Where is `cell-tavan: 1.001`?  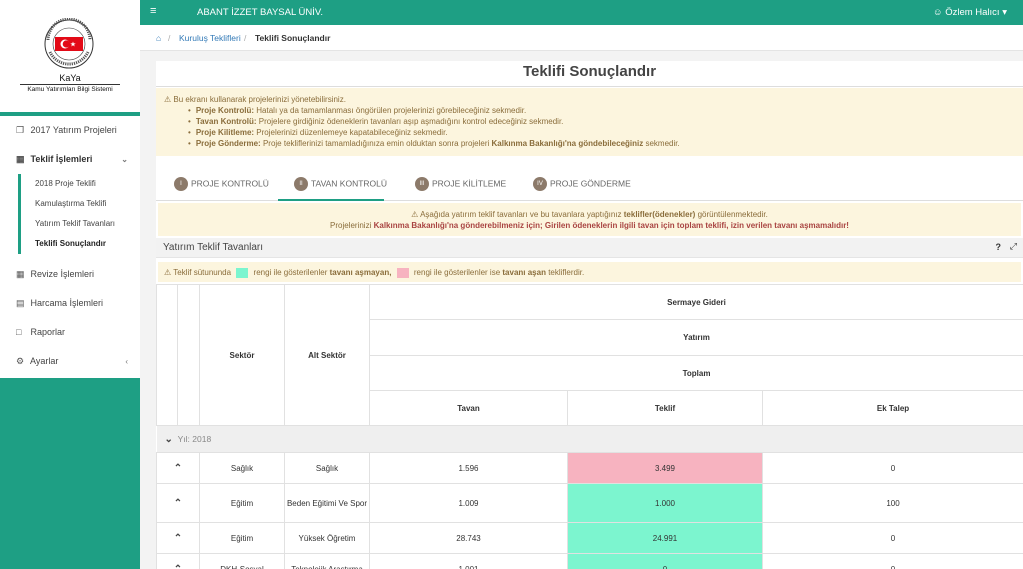 cell-tavan: 1.001 is located at coordinates (468, 561).